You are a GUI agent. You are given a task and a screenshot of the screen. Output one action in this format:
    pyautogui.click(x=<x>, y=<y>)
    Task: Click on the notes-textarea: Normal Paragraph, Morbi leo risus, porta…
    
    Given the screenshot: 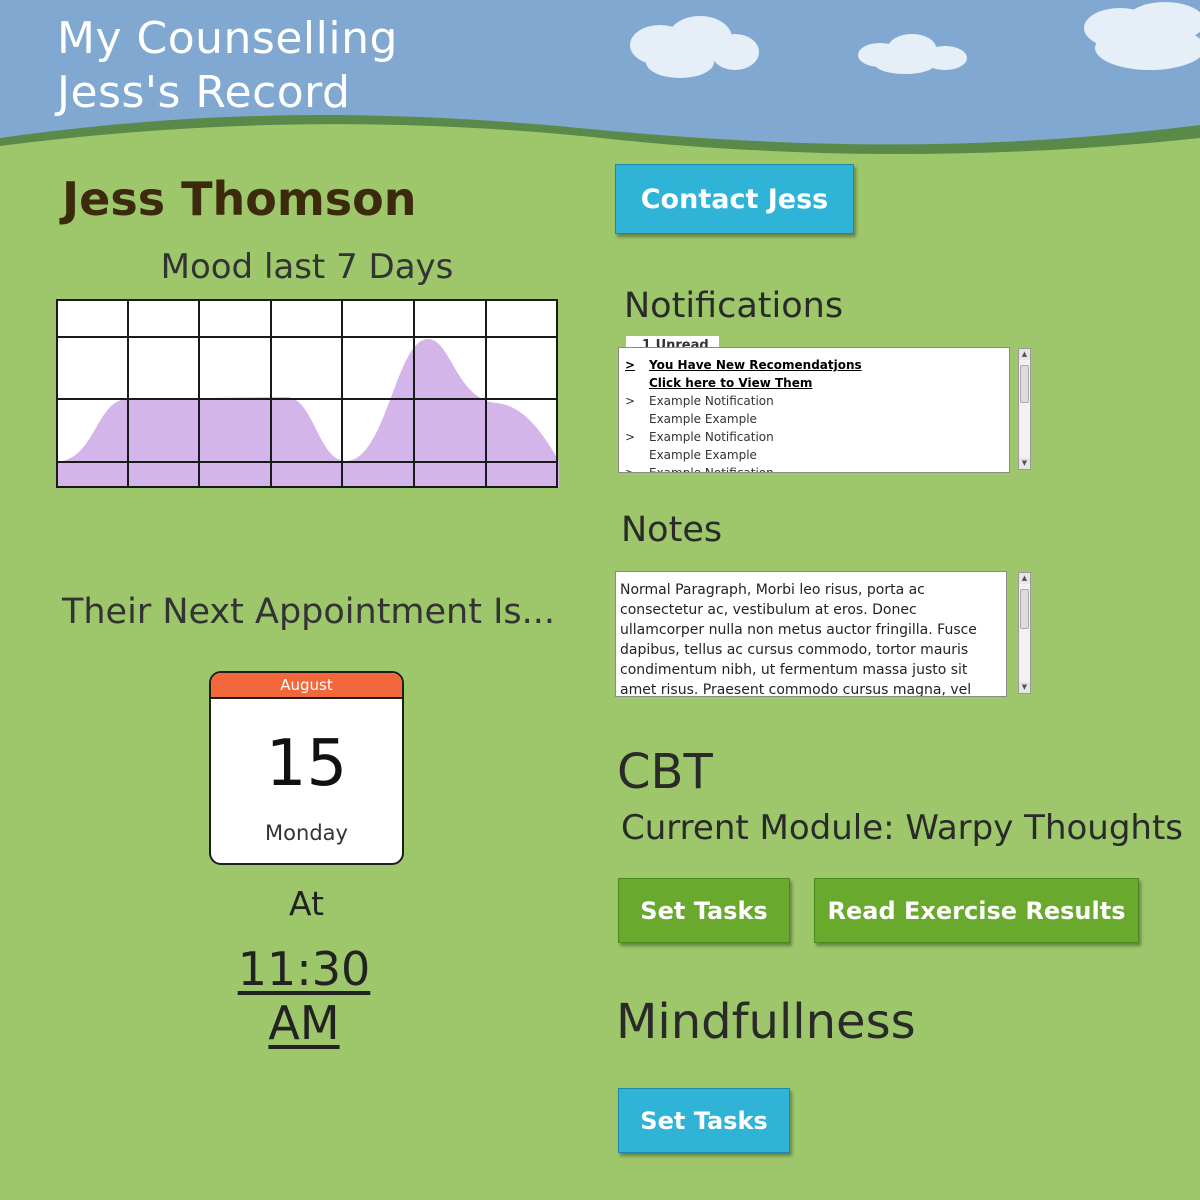 What is the action you would take?
    pyautogui.click(x=811, y=634)
    